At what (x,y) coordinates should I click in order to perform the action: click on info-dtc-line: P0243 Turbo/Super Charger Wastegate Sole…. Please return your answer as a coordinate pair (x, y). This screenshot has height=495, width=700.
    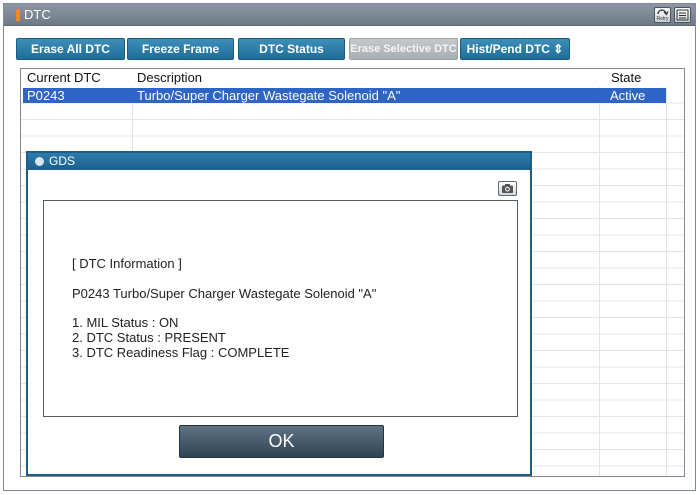
    Looking at the image, I should click on (224, 293).